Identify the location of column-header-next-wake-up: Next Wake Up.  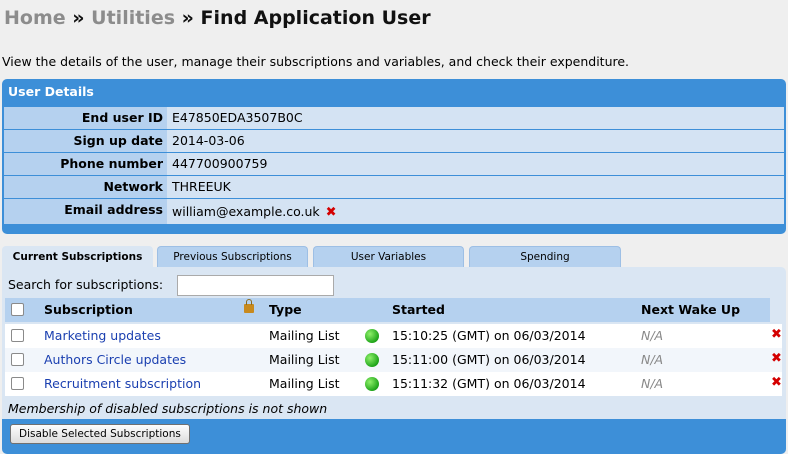
(690, 310).